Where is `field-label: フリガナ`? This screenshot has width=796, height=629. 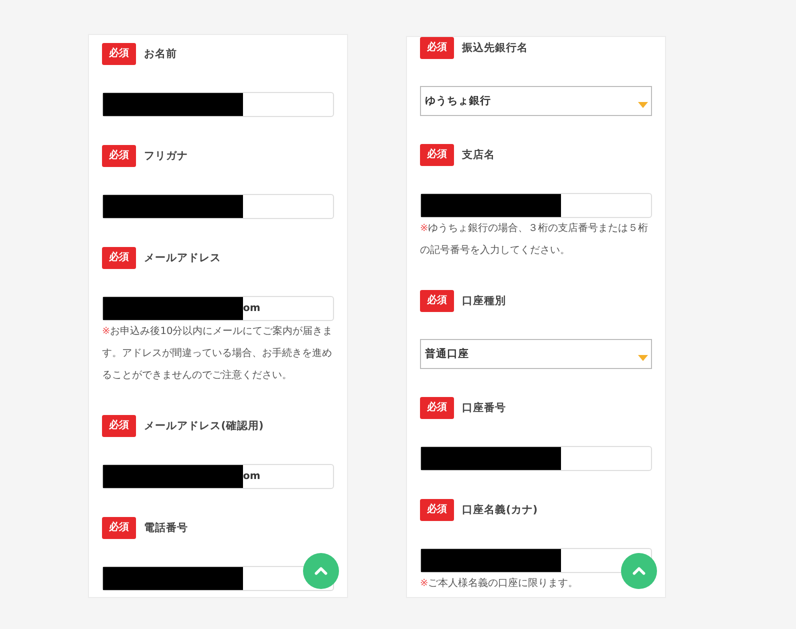
field-label: フリガナ is located at coordinates (166, 156).